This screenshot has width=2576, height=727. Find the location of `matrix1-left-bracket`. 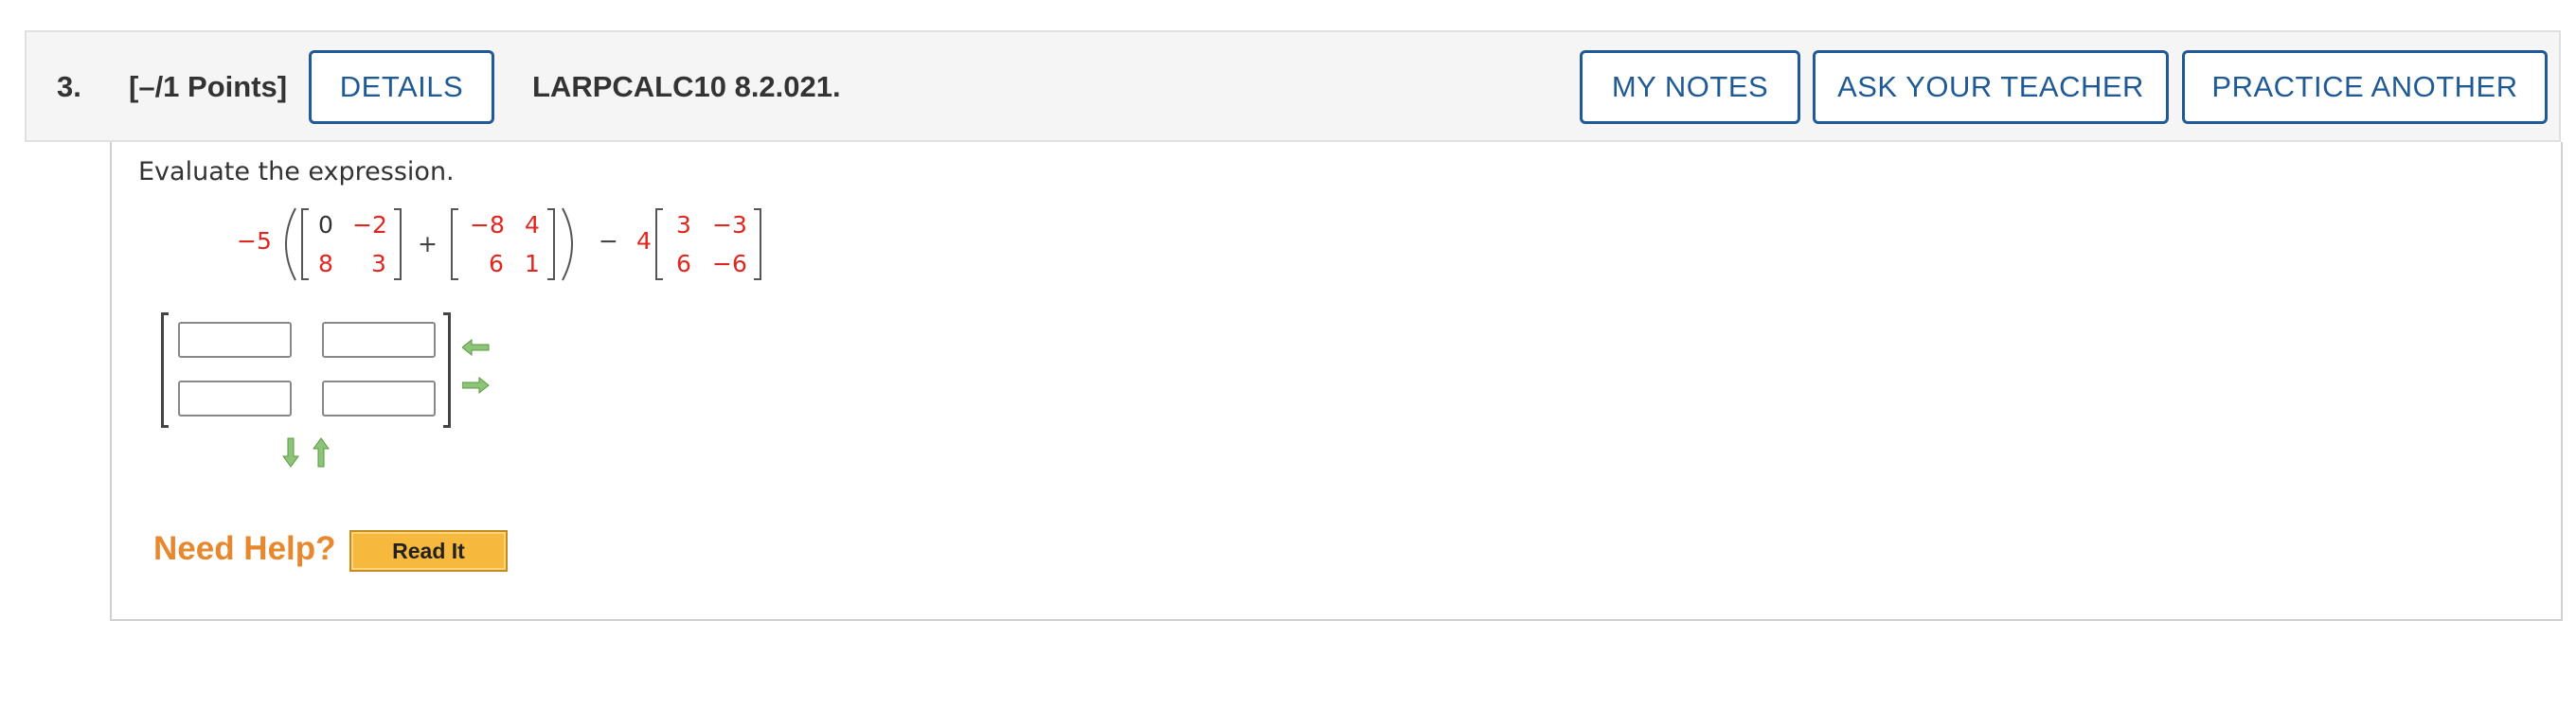

matrix1-left-bracket is located at coordinates (305, 244).